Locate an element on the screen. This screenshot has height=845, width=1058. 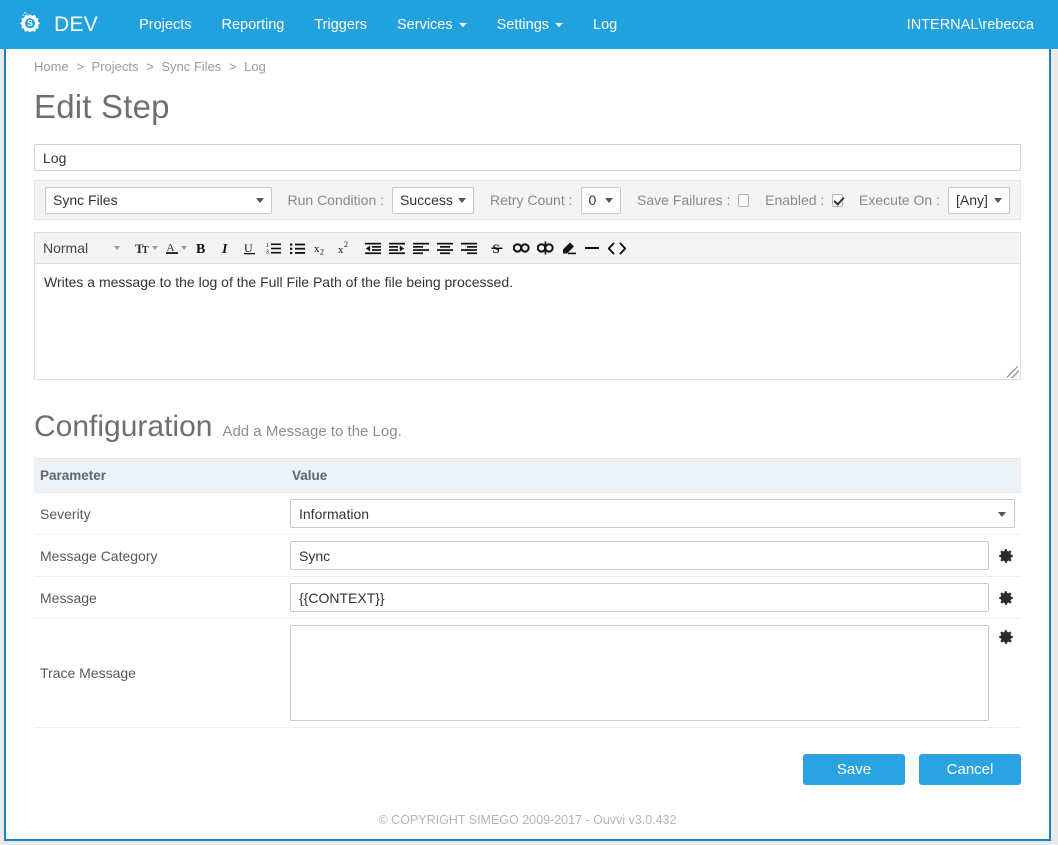
nav-item-settings: Settings is located at coordinates (530, 24).